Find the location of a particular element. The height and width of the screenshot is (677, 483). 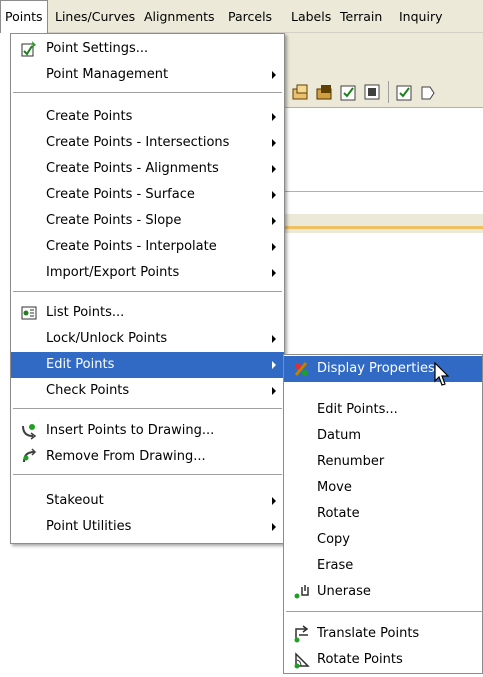

display-properties-icon is located at coordinates (301, 369).